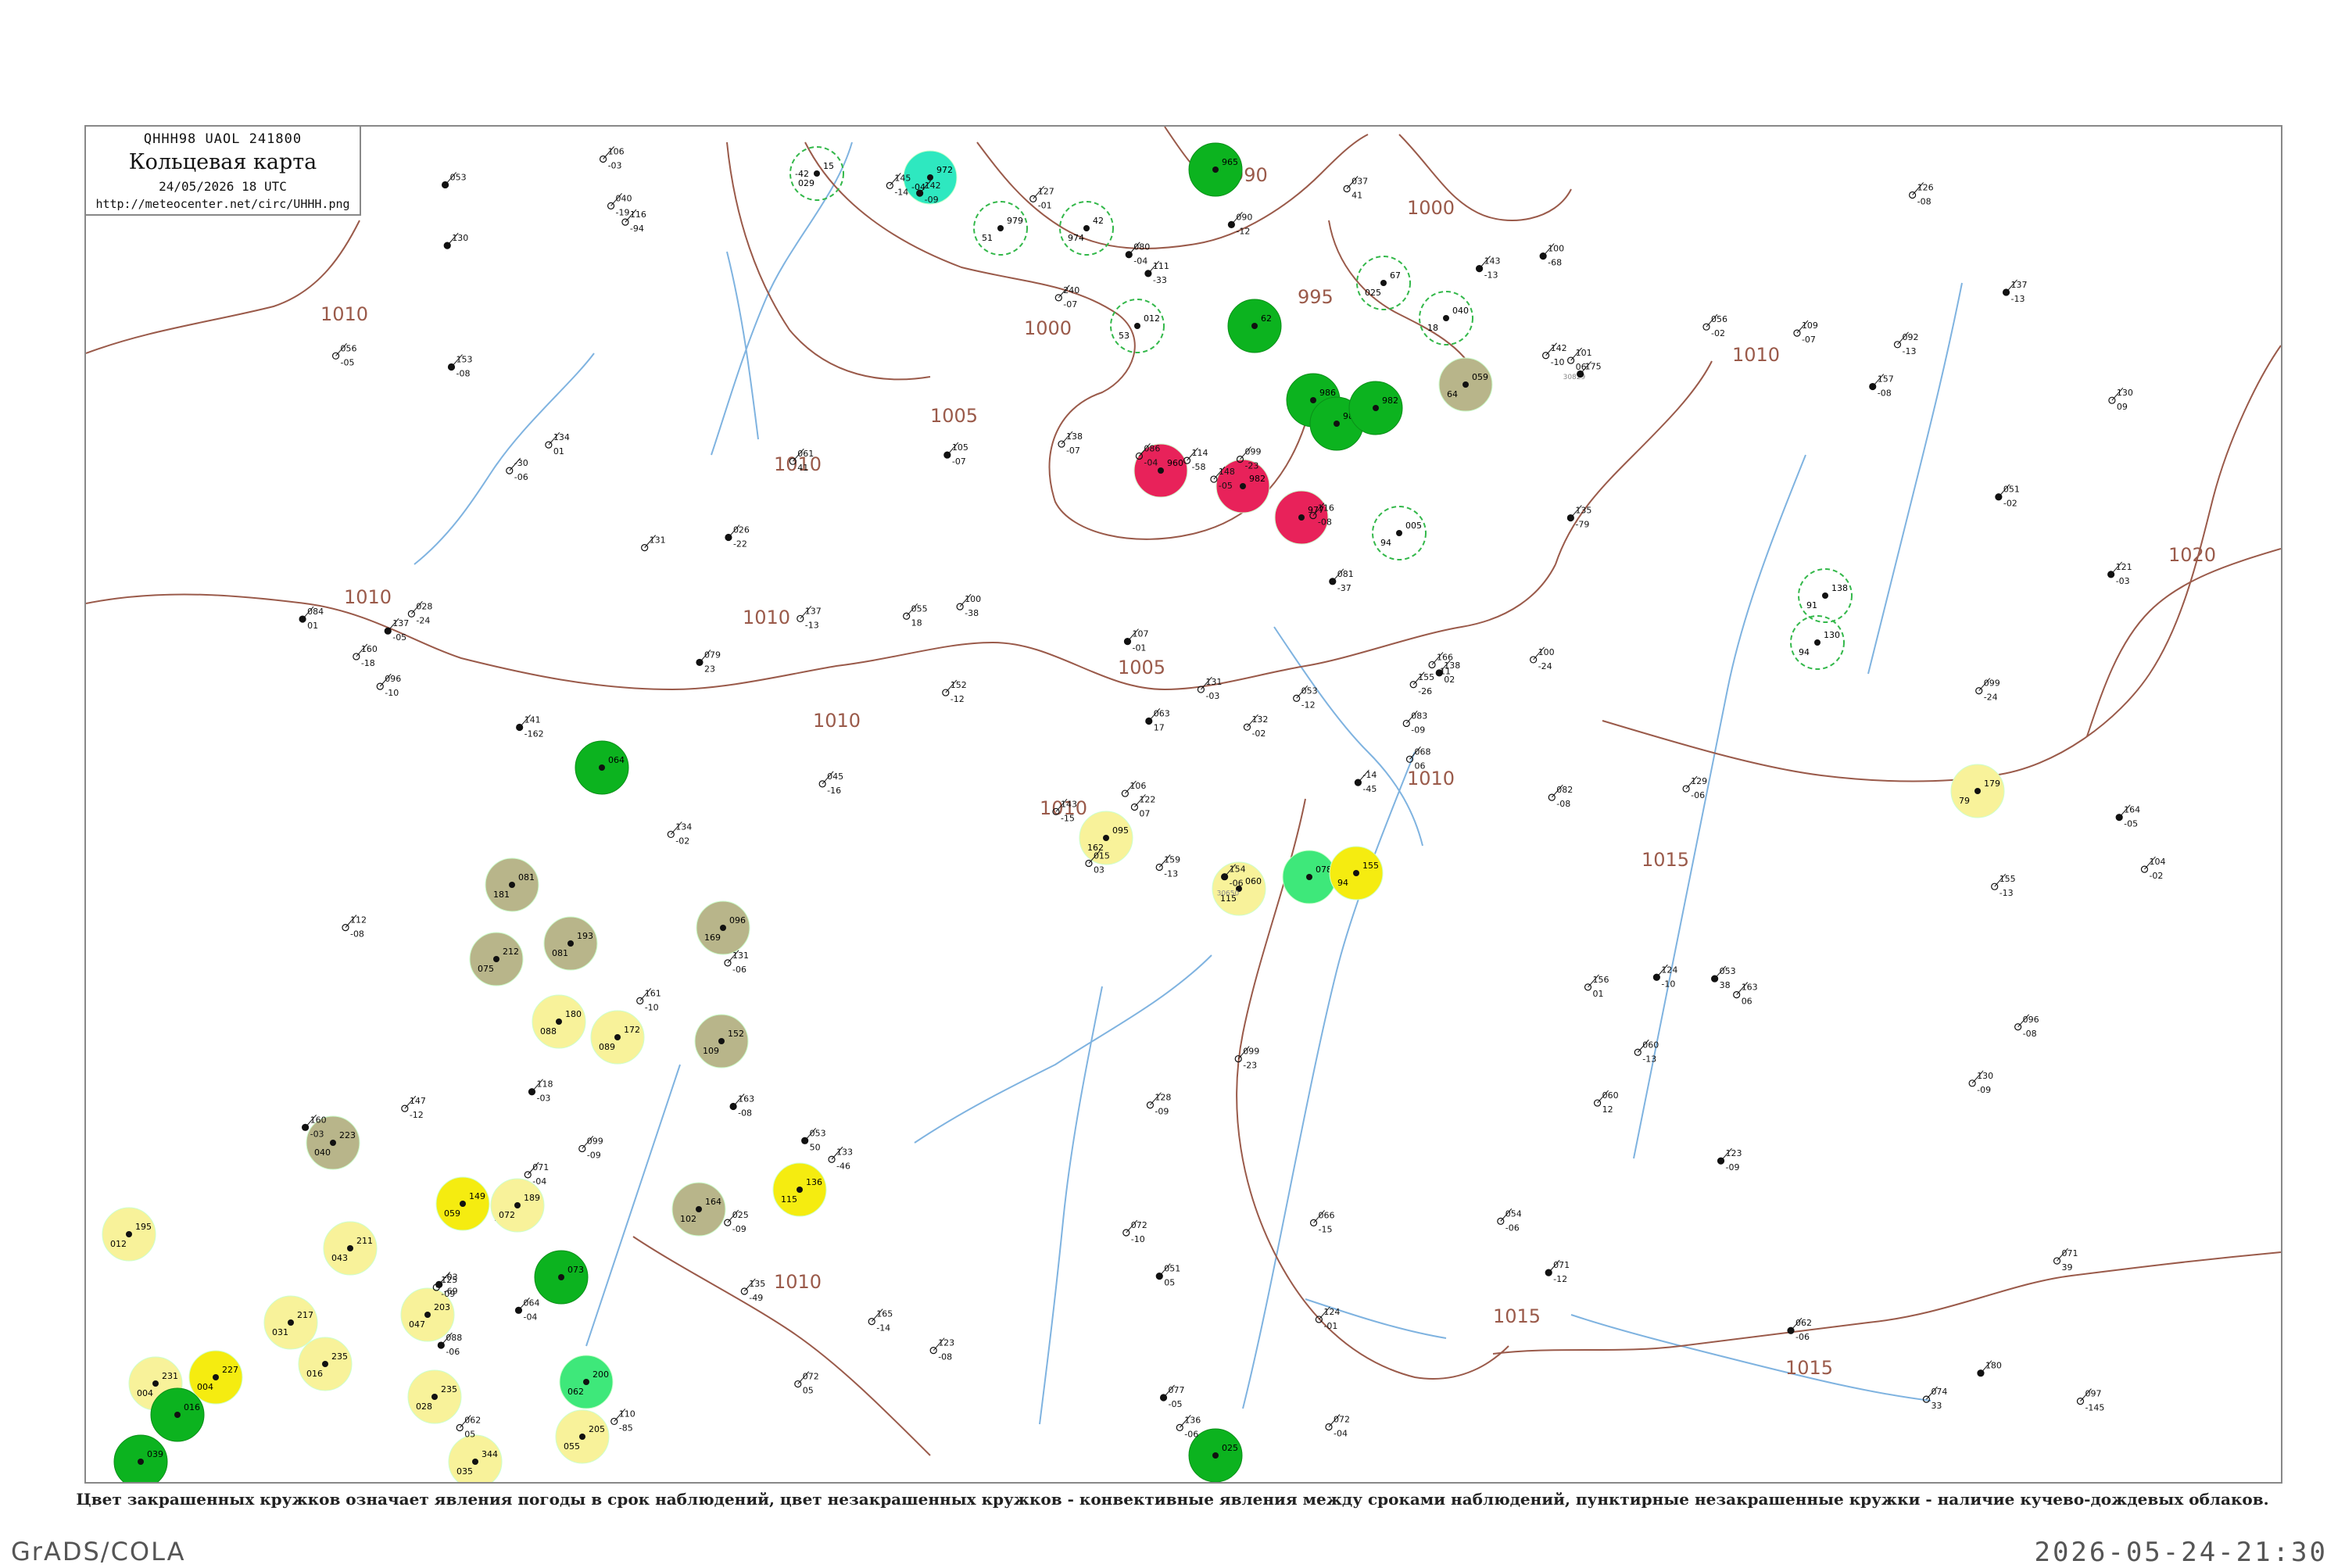 The image size is (2345, 1568). What do you see at coordinates (2007, 497) in the screenshot?
I see `station-plot: 051-02` at bounding box center [2007, 497].